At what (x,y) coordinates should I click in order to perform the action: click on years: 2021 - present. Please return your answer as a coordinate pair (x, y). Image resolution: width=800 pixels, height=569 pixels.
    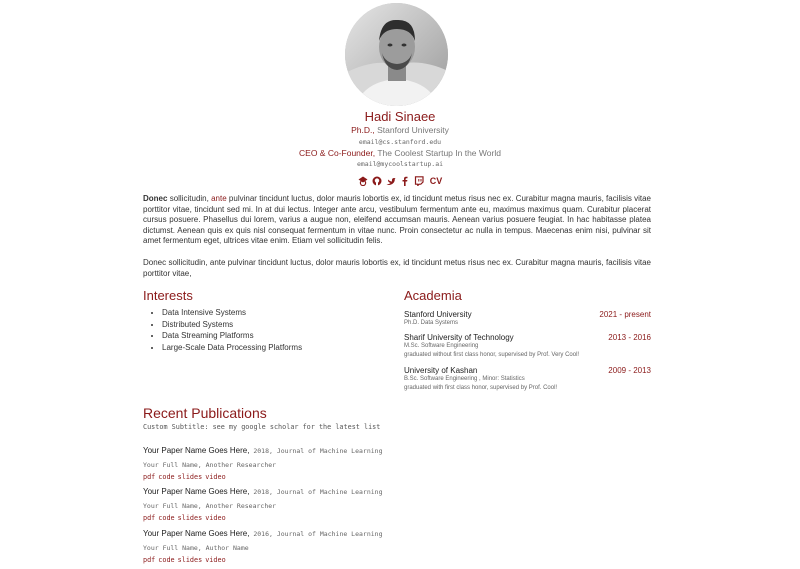
    Looking at the image, I should click on (625, 314).